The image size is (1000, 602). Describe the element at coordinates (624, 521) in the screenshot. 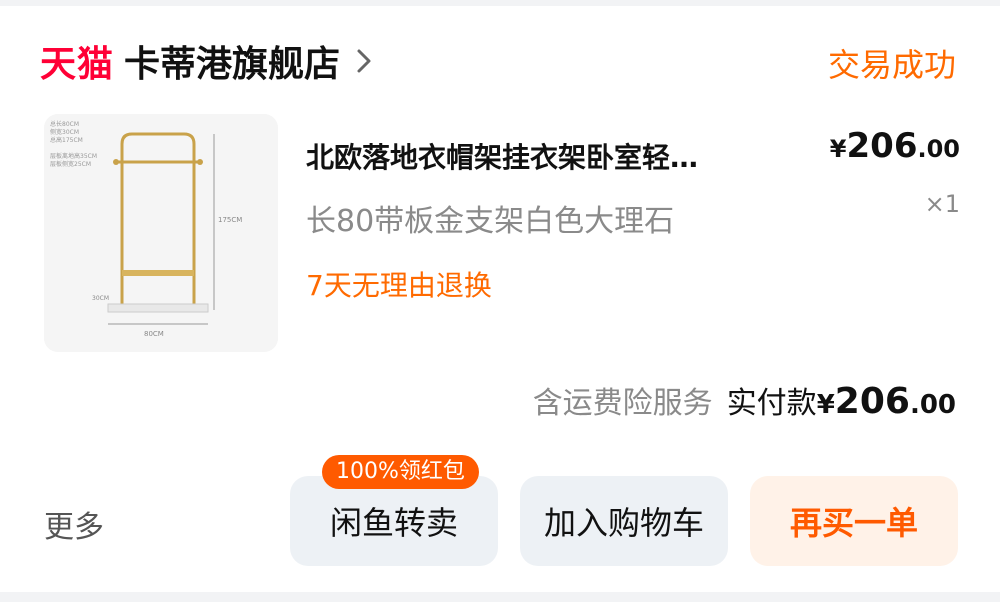

I see `add-to-cart-button: 加入购物车` at that location.